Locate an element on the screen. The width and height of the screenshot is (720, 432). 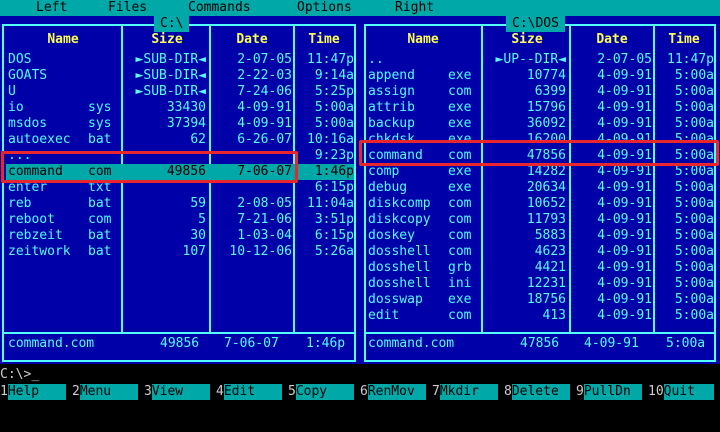
right-file-row: .. ►UP--DIR◄ 2-07-05 11:47p is located at coordinates (540, 60).